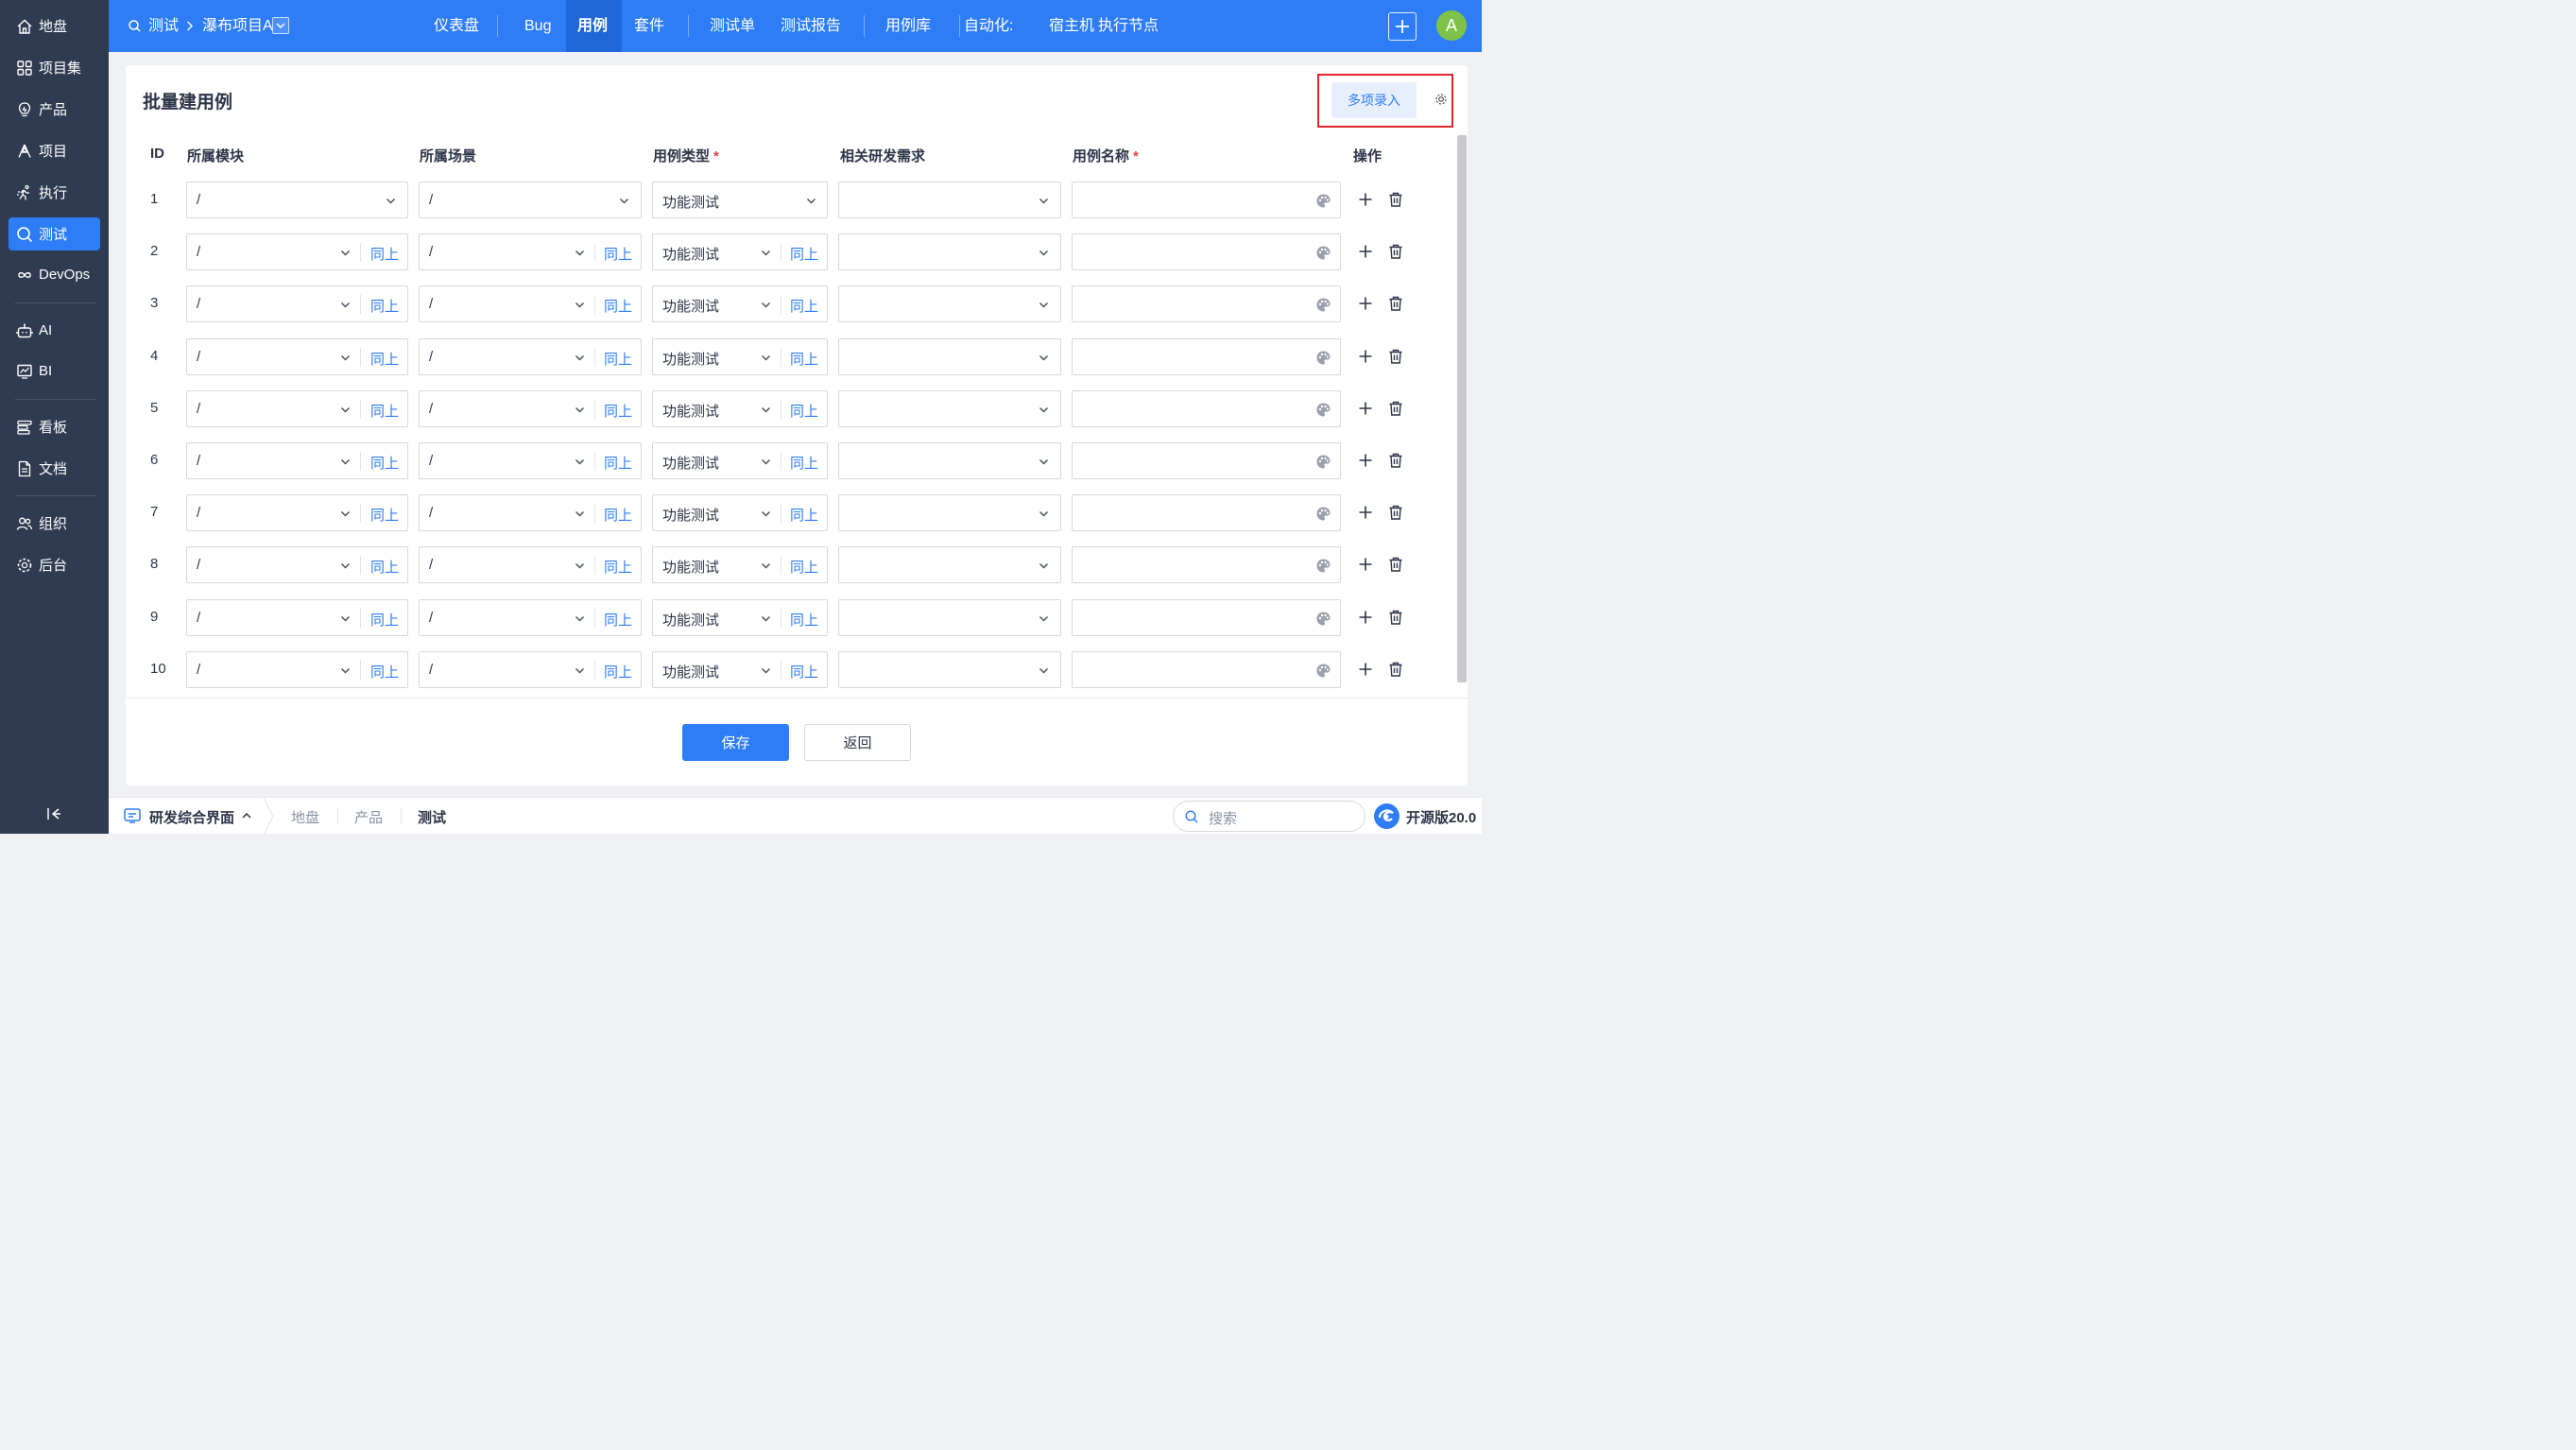  What do you see at coordinates (135, 26) in the screenshot?
I see `search-icon` at bounding box center [135, 26].